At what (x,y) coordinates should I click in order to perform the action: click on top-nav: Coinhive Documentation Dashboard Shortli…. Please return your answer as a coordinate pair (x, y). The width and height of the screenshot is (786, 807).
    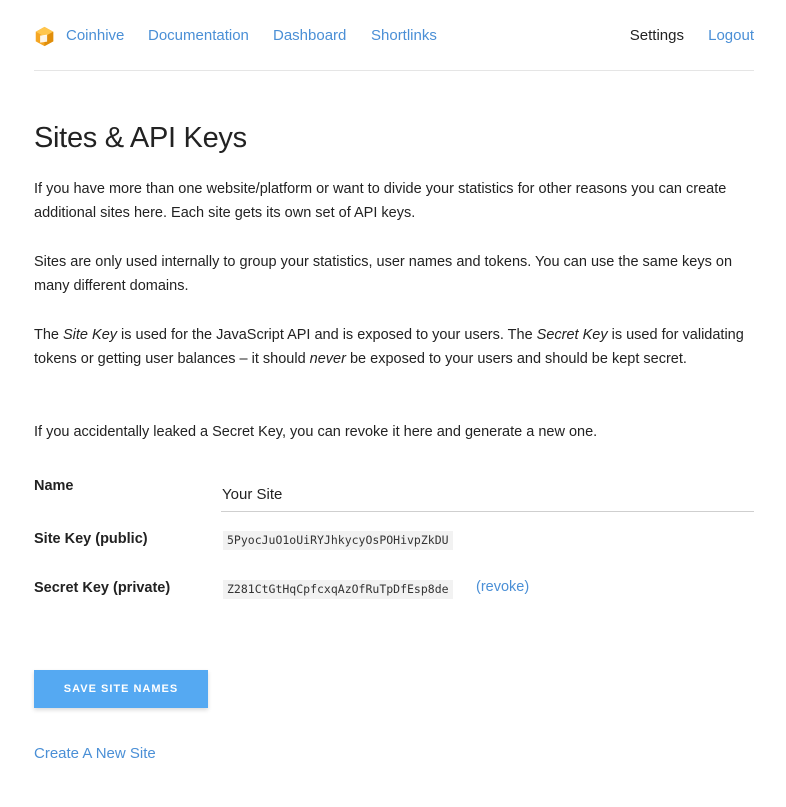
    Looking at the image, I should click on (394, 35).